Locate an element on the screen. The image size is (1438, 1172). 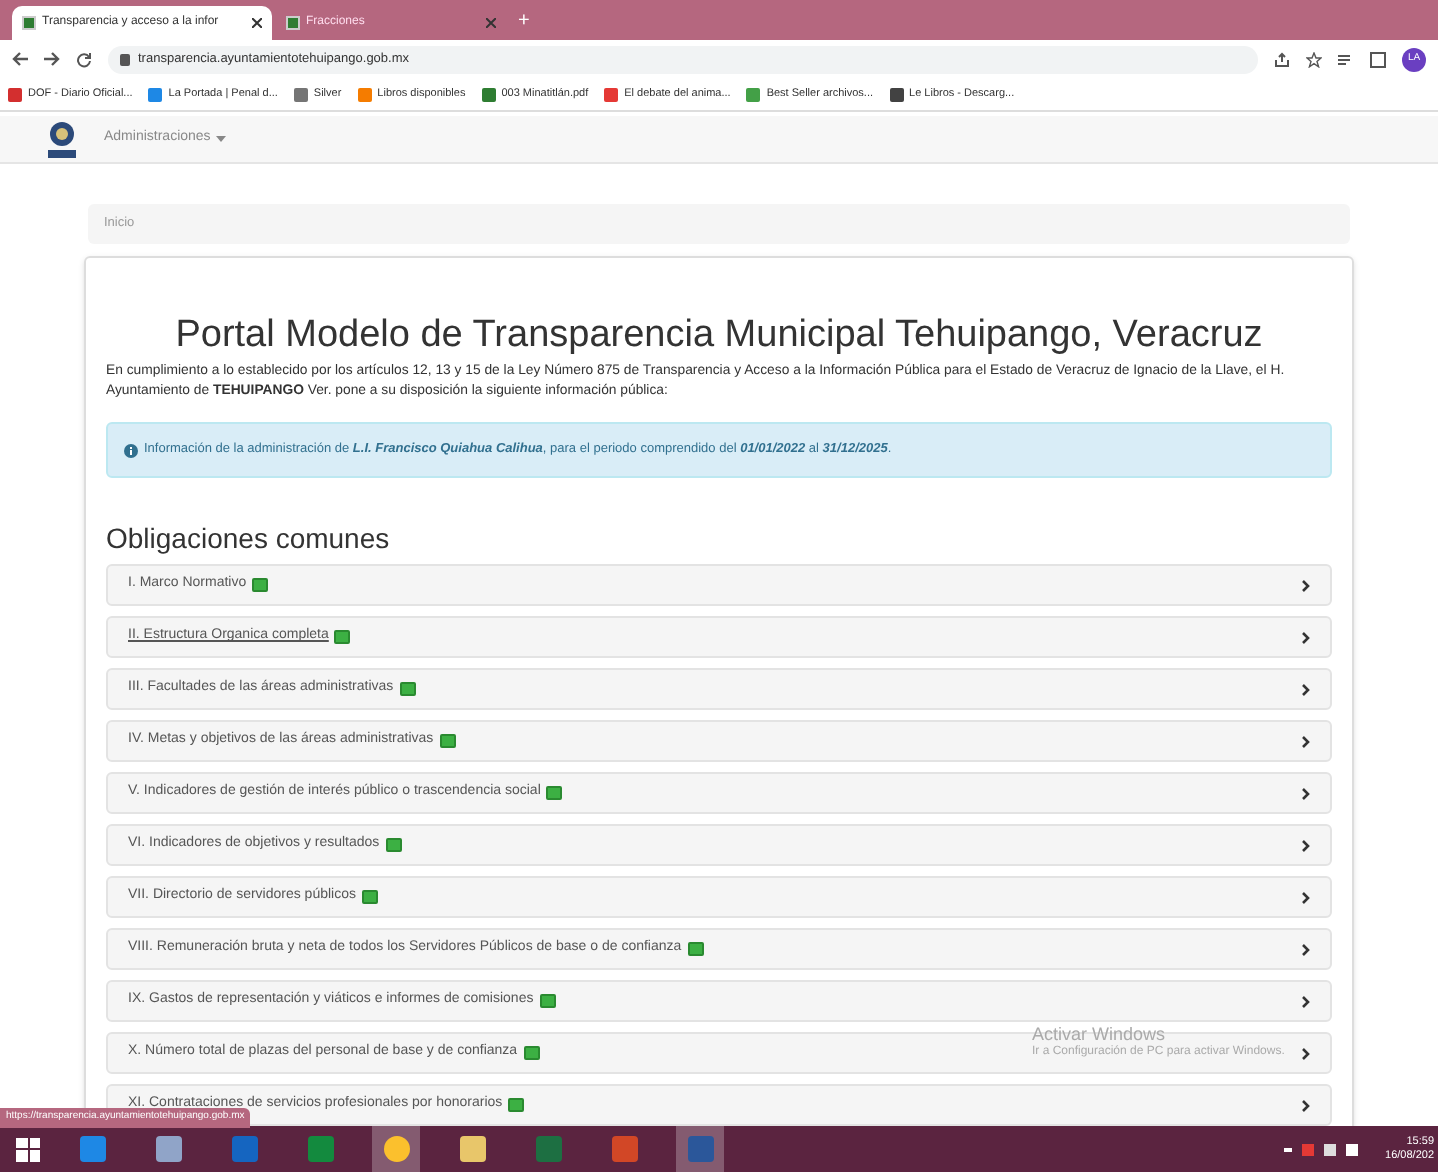
playlist-icon is located at coordinates (1346, 59).